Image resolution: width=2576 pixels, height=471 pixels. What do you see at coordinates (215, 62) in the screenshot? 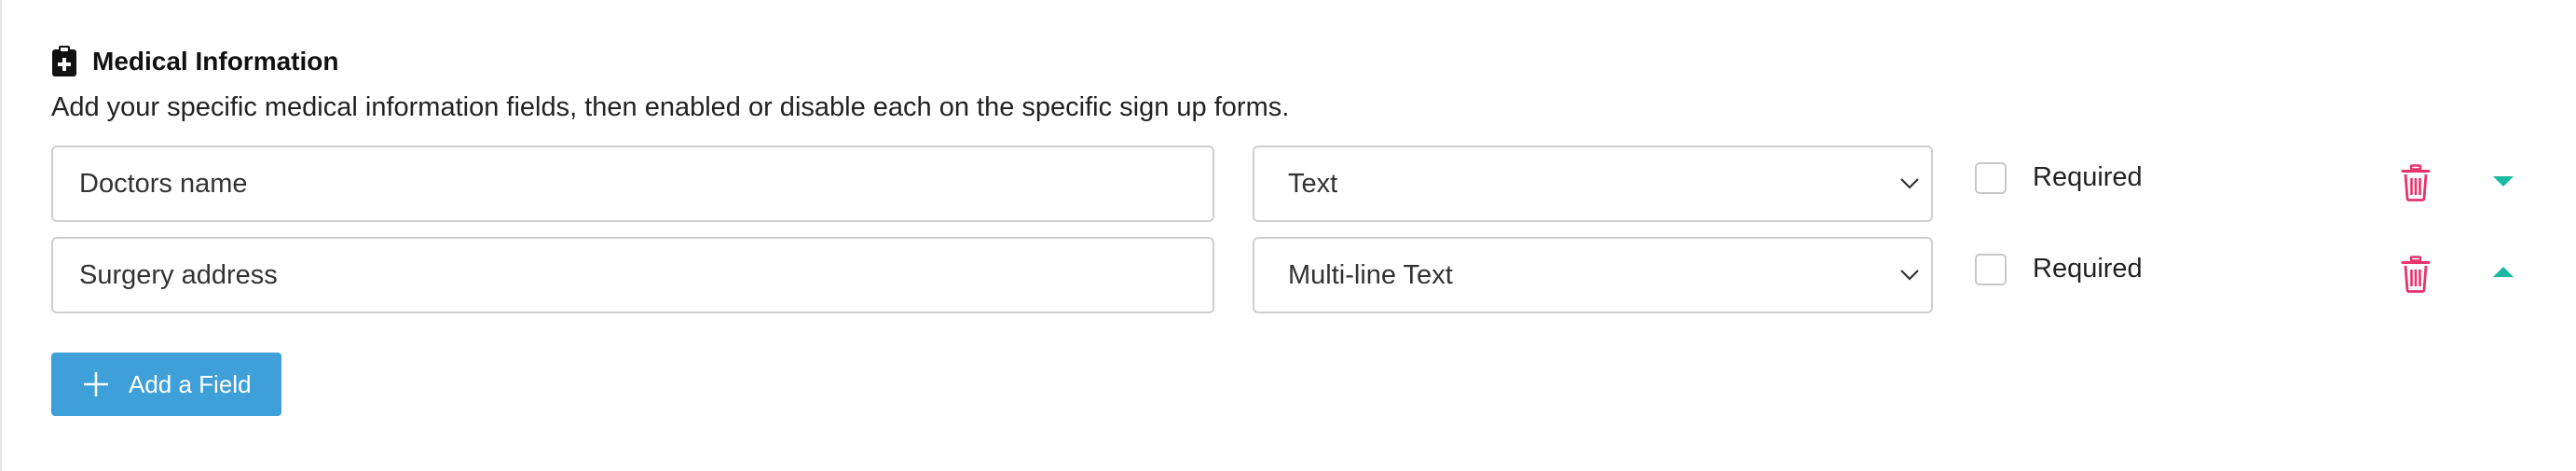
I see `section-title: Medical Information` at bounding box center [215, 62].